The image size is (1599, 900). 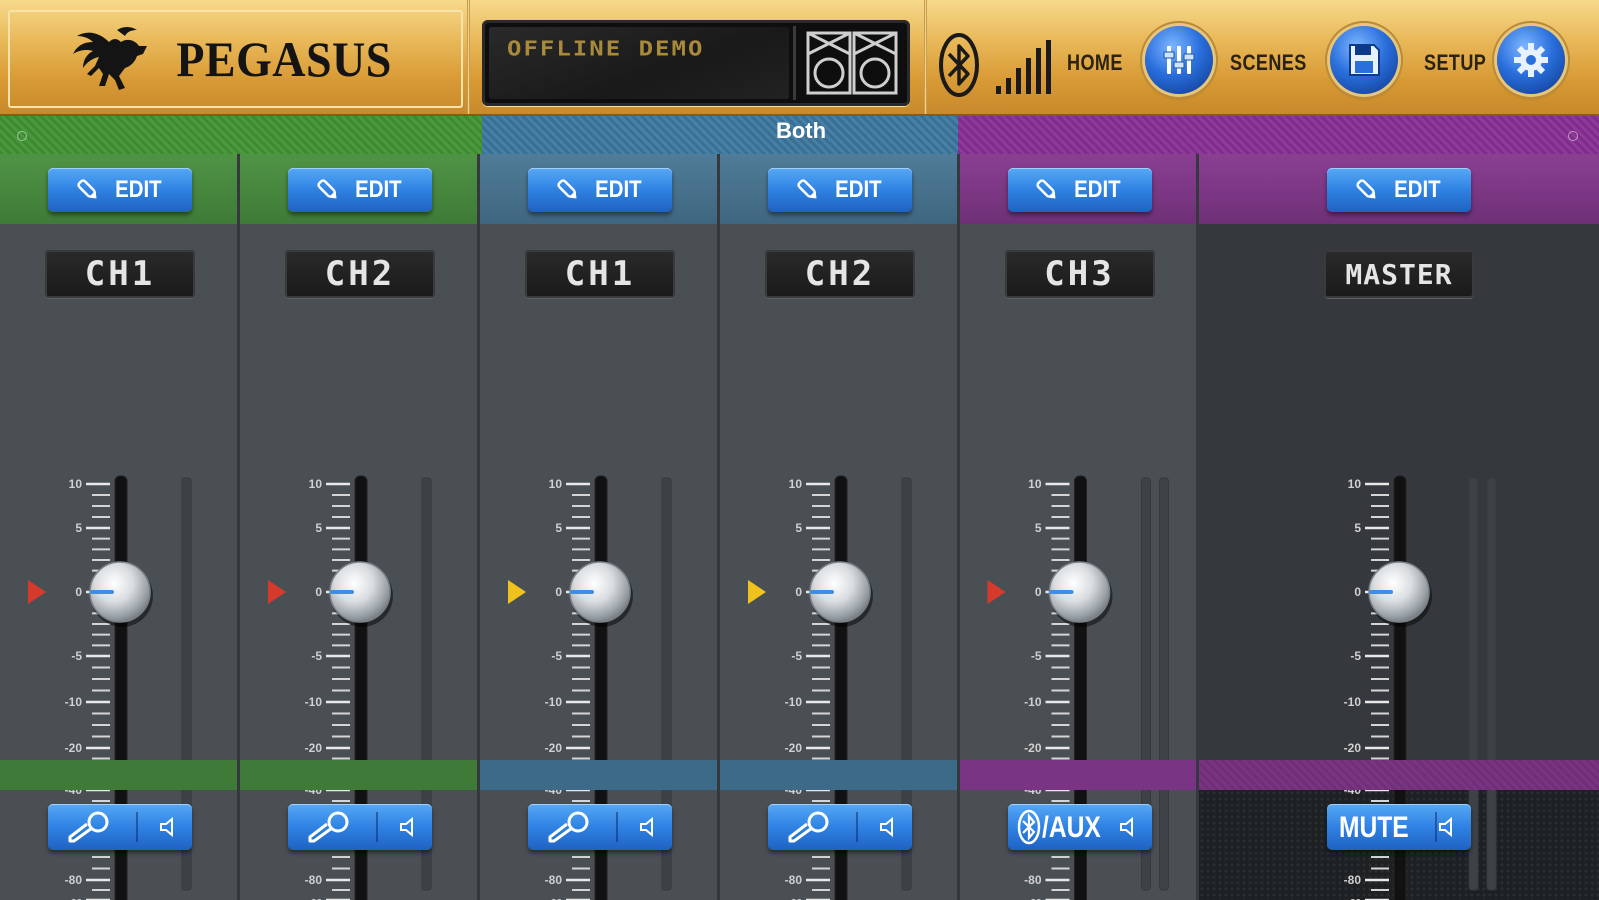 What do you see at coordinates (1455, 62) in the screenshot?
I see `setup-label: SETUP` at bounding box center [1455, 62].